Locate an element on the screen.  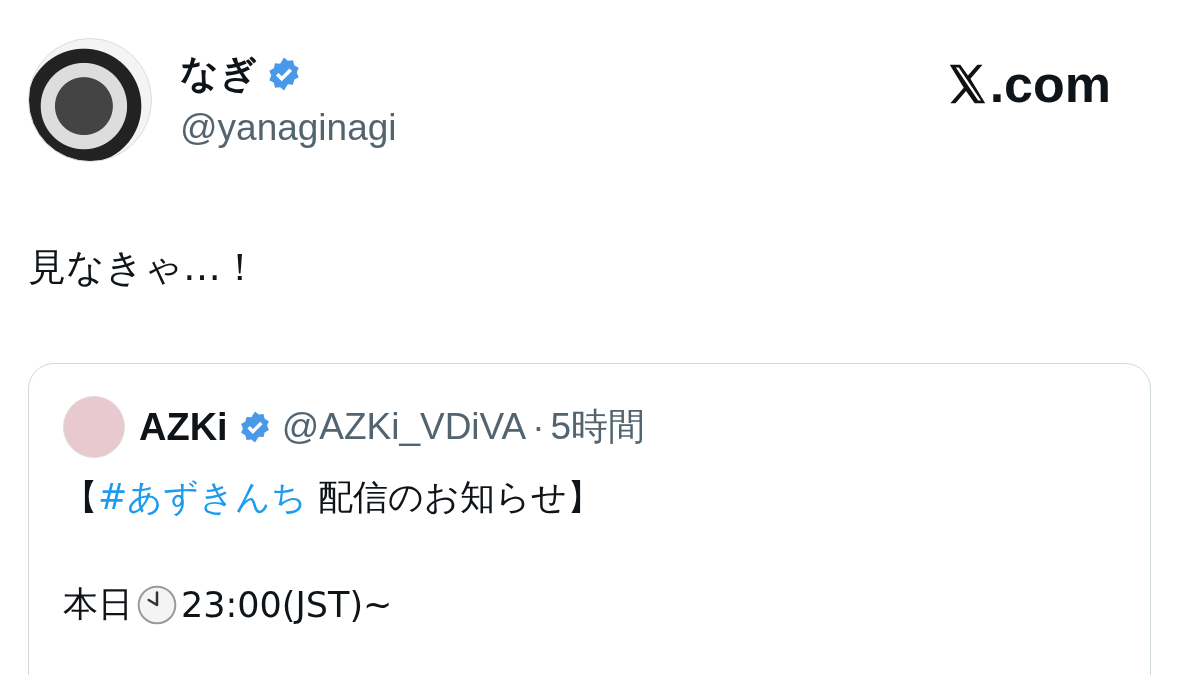
user-handle: @yanaginagi is located at coordinates (288, 128).